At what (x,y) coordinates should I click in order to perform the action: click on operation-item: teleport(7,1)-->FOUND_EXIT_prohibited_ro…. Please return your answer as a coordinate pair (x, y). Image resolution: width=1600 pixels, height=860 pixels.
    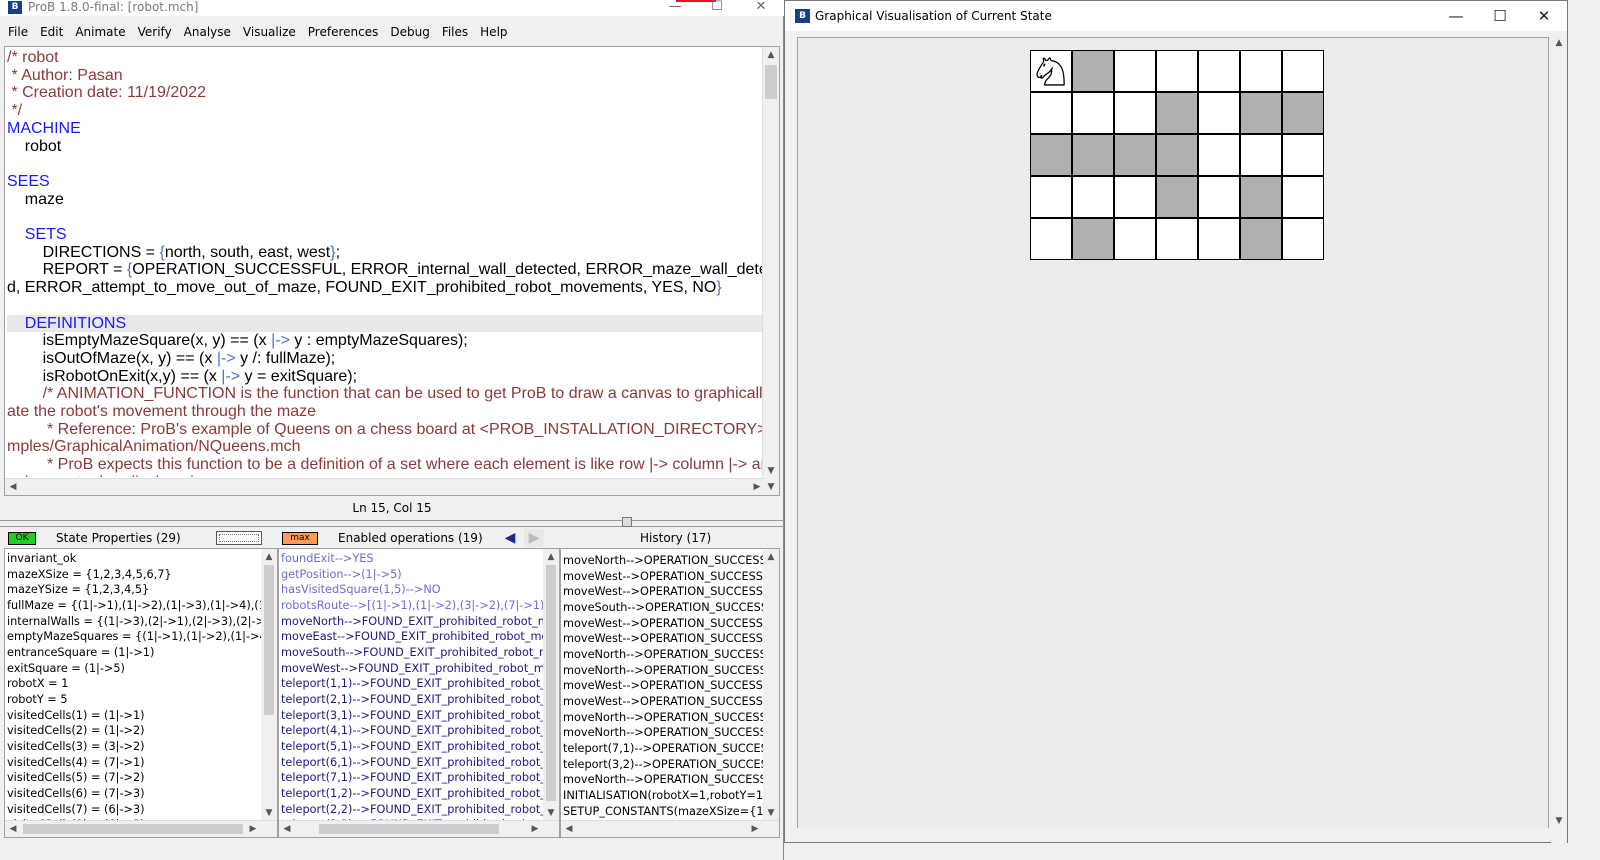
    Looking at the image, I should click on (420, 778).